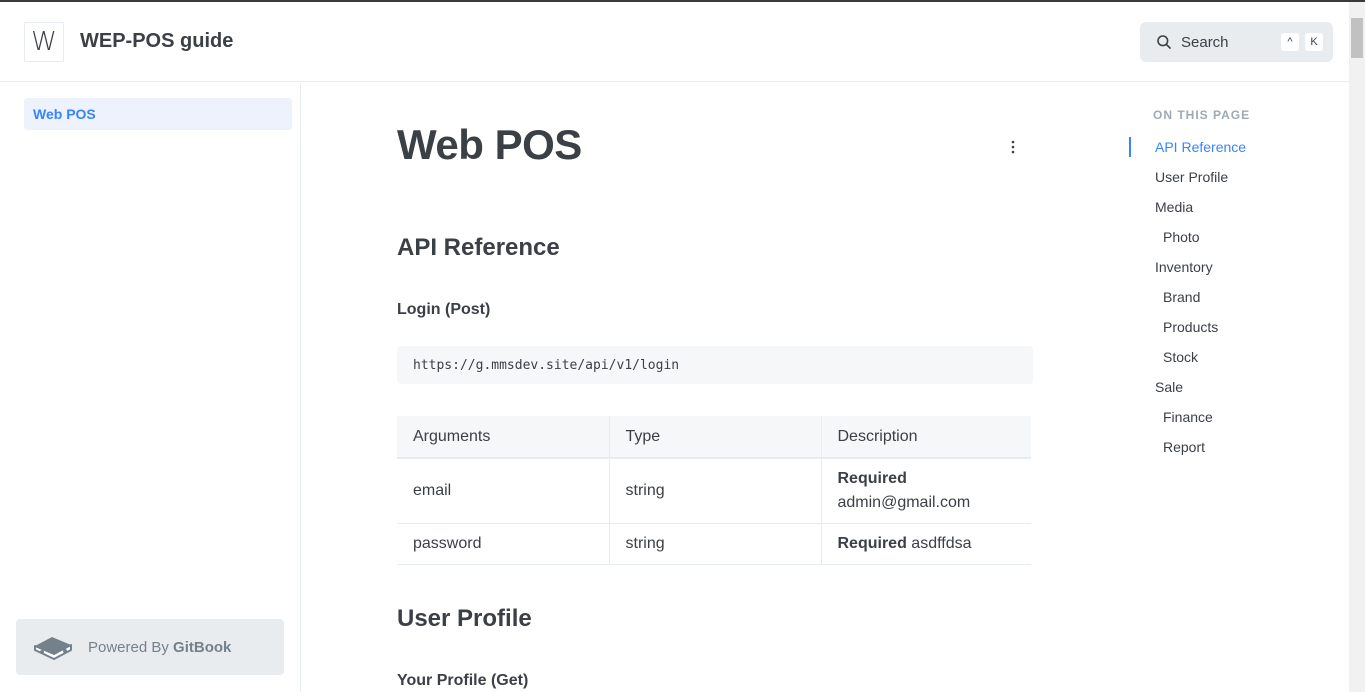 The image size is (1365, 692). I want to click on toc-active-indicator, so click(1130, 147).